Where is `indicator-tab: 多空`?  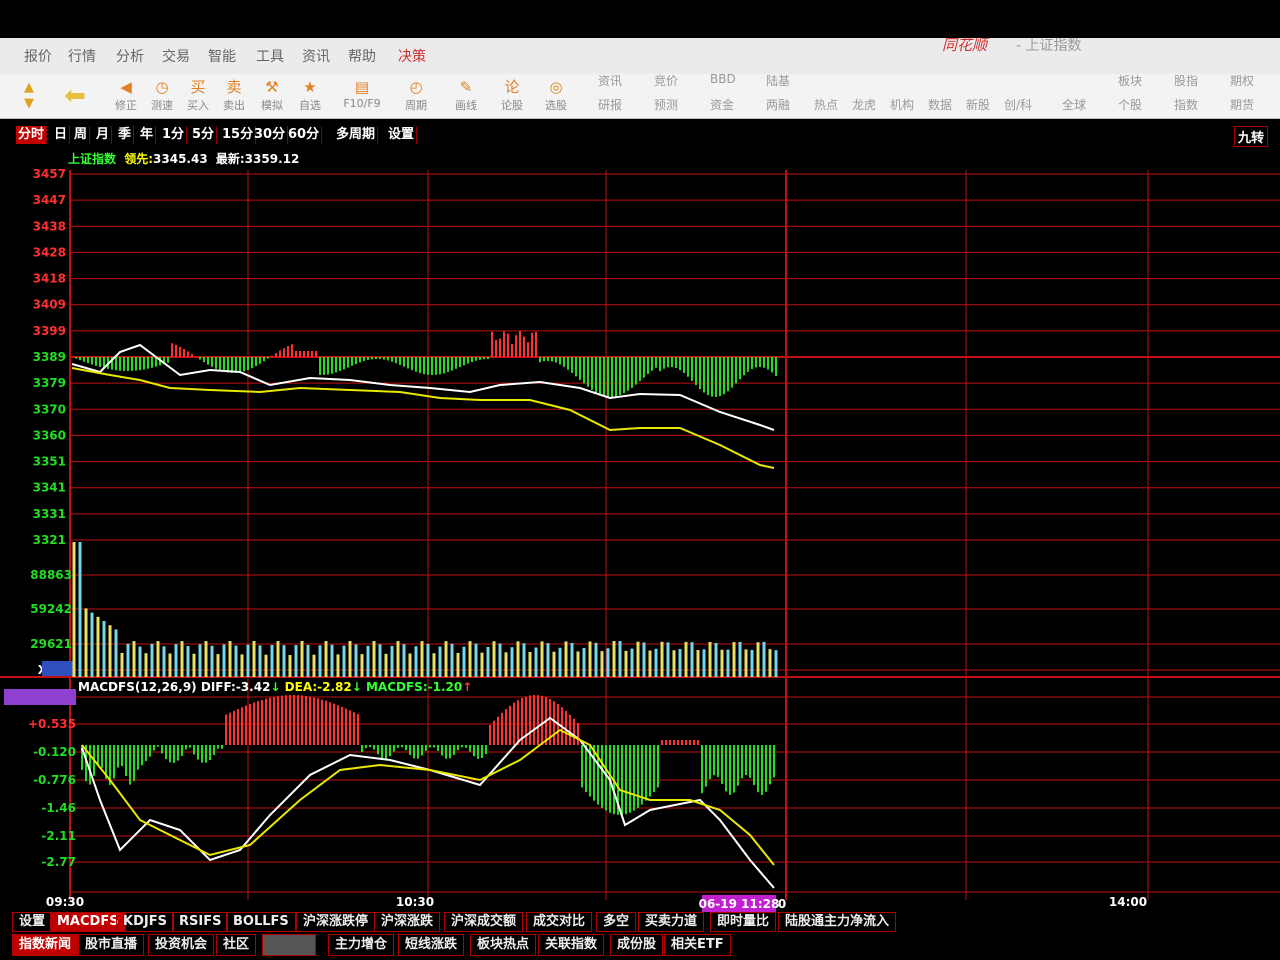
indicator-tab: 多空 is located at coordinates (616, 922).